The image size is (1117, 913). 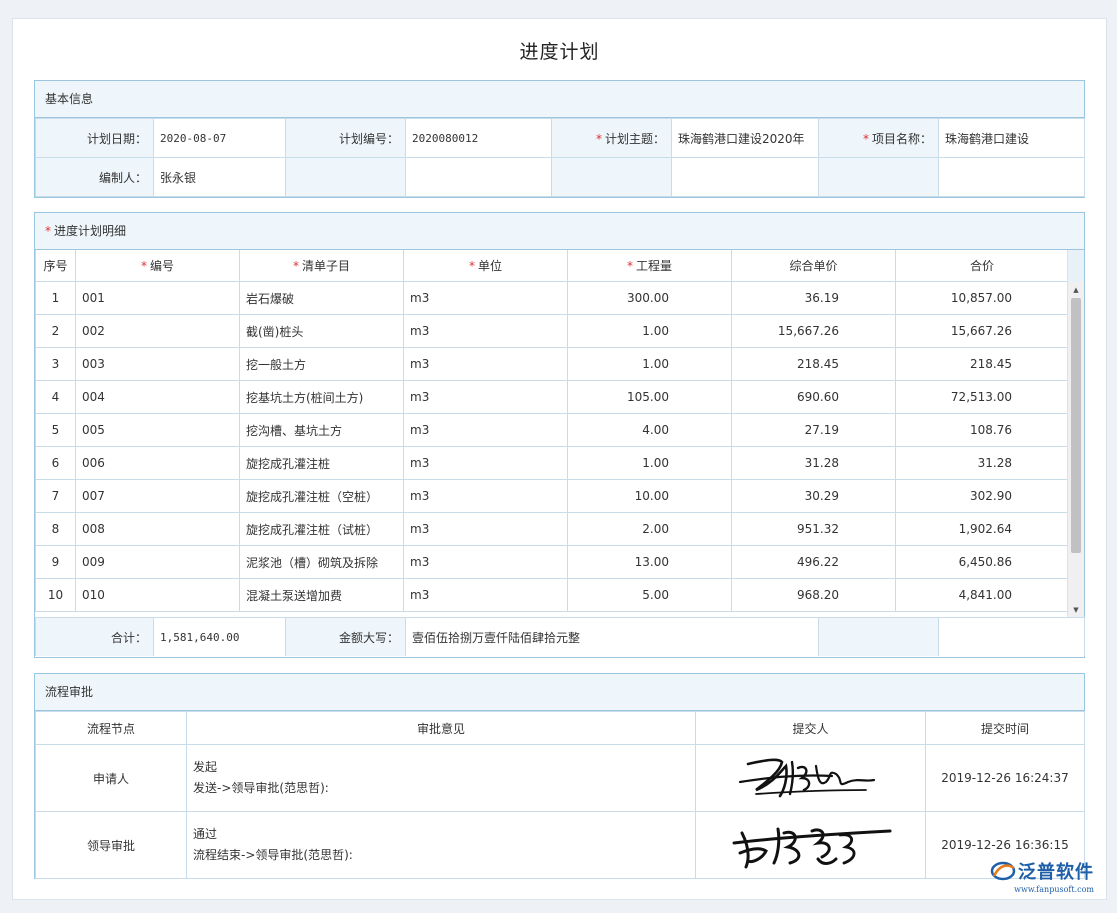 I want to click on cell-unit-price: 951.32, so click(x=813, y=529).